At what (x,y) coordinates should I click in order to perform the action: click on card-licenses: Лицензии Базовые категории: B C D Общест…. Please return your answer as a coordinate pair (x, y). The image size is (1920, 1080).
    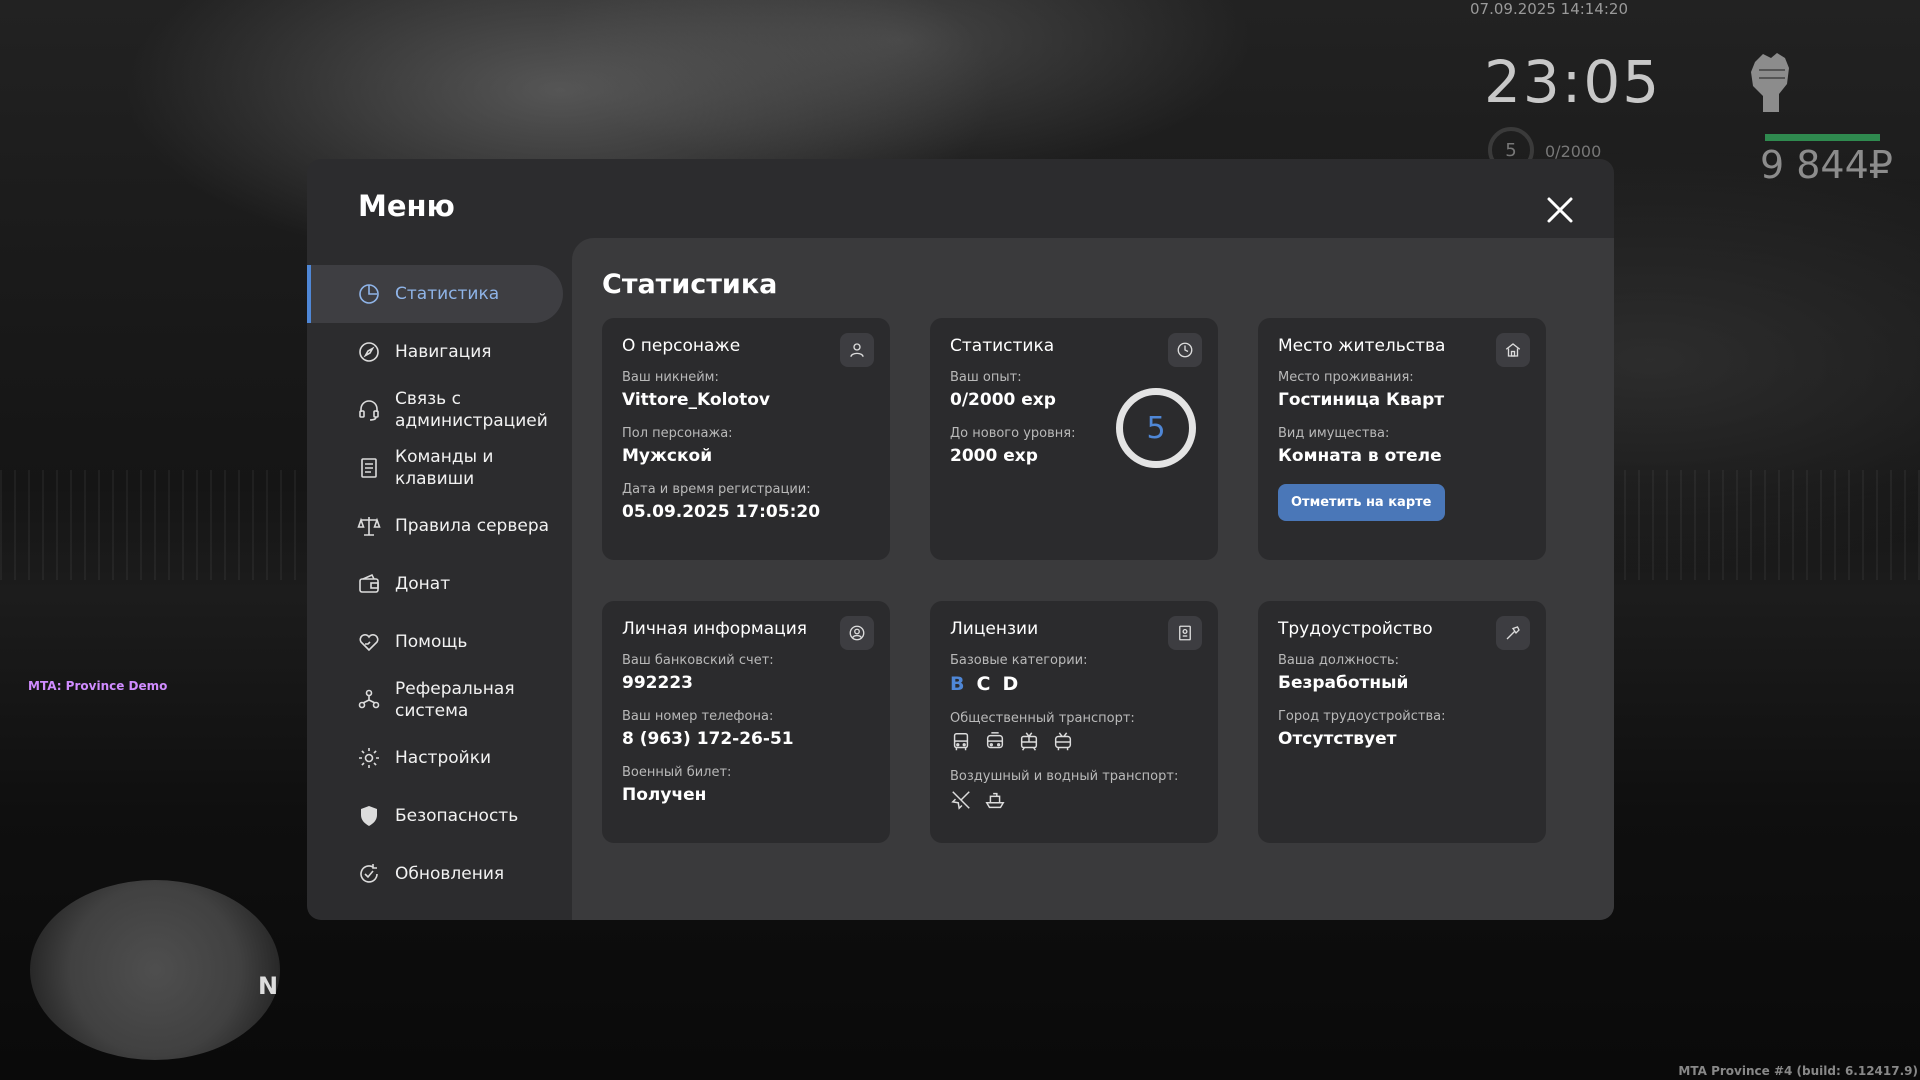
    Looking at the image, I should click on (1074, 722).